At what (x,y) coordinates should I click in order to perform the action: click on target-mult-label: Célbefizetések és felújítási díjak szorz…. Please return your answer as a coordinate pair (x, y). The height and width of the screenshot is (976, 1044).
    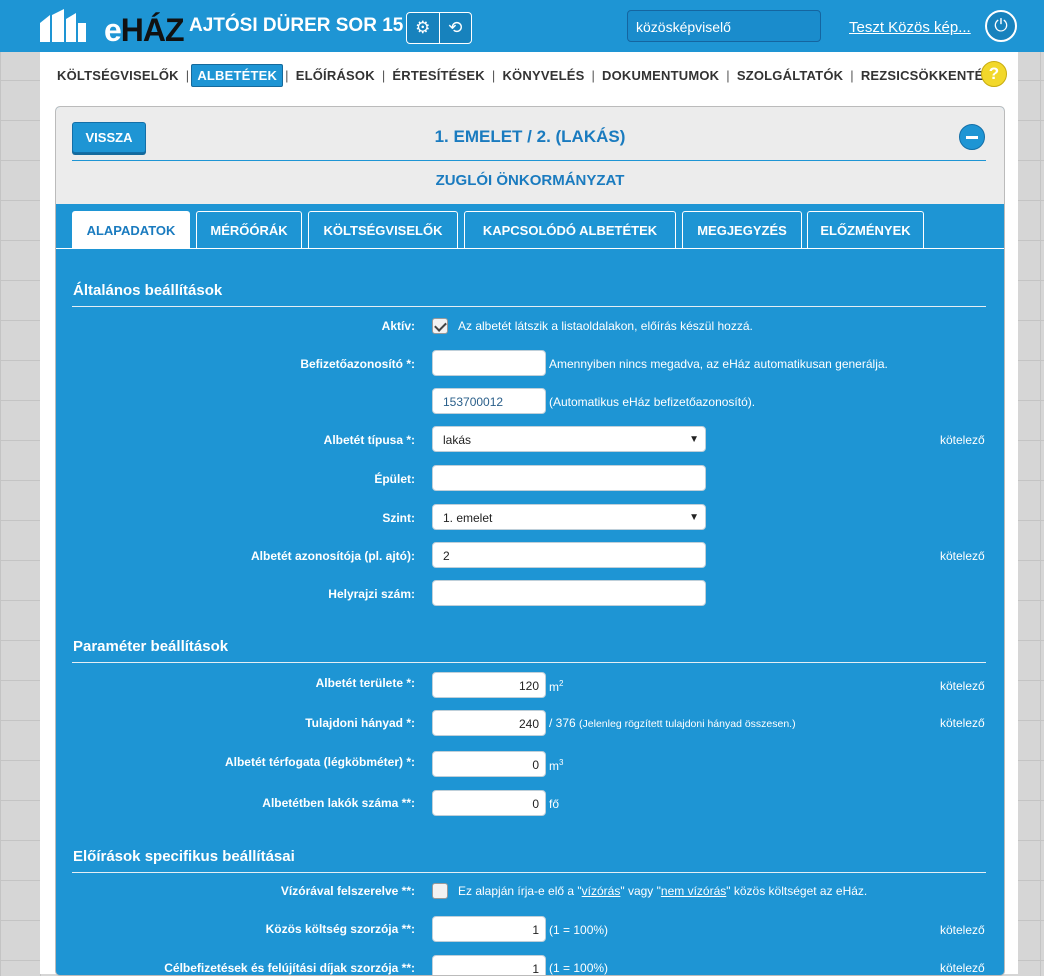
    Looking at the image, I should click on (289, 968).